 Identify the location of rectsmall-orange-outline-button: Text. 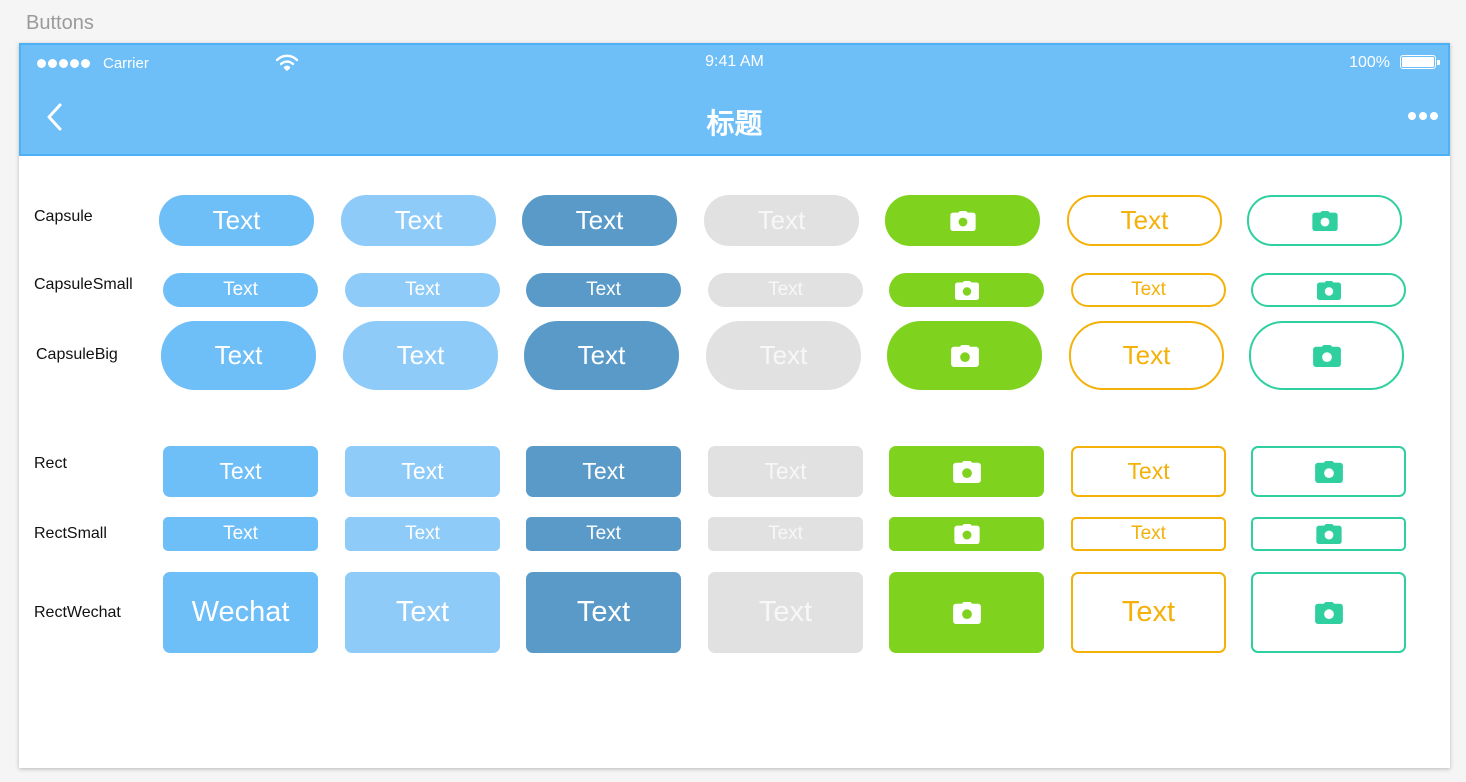
(1148, 534).